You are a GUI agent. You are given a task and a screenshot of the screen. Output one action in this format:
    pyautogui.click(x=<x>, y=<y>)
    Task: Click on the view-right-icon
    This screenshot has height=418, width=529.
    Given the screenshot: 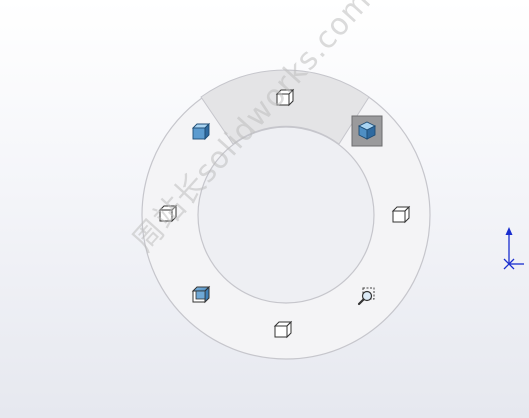 What is the action you would take?
    pyautogui.click(x=401, y=214)
    